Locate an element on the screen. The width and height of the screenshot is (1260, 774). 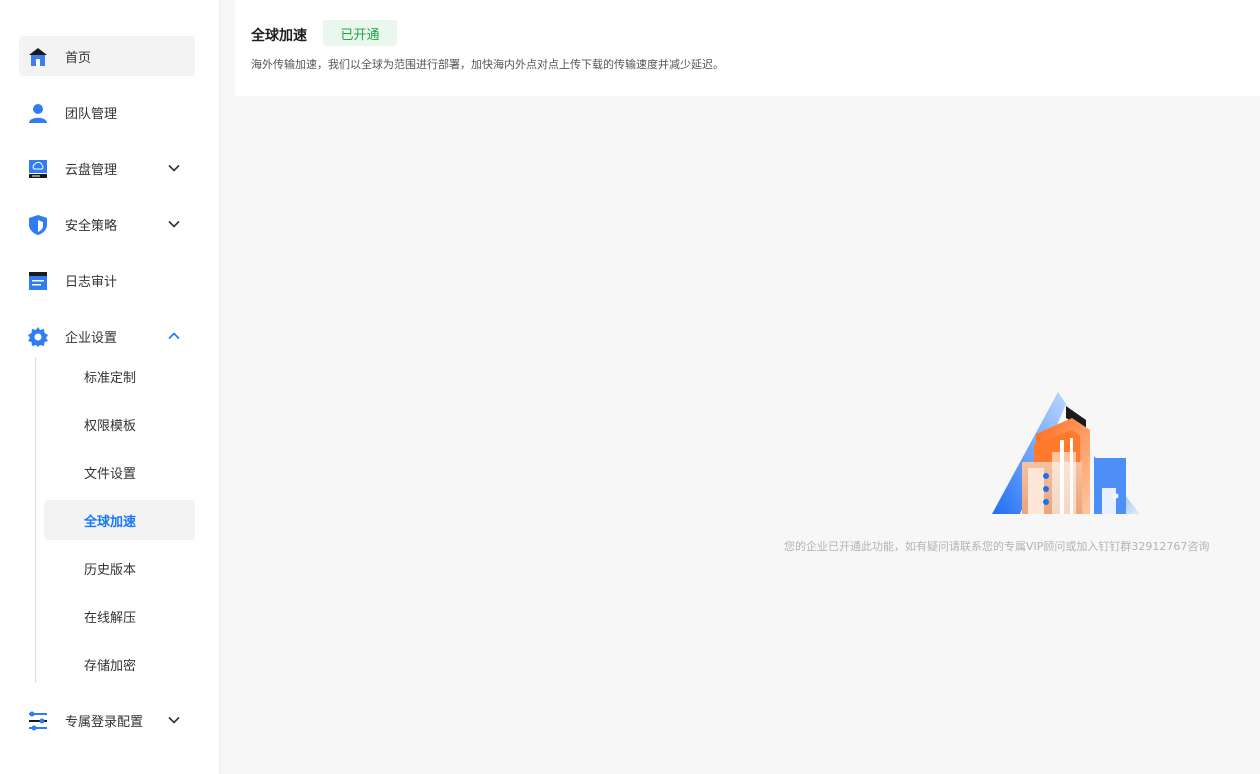
submenu-item-label: 全球加速 is located at coordinates (110, 522).